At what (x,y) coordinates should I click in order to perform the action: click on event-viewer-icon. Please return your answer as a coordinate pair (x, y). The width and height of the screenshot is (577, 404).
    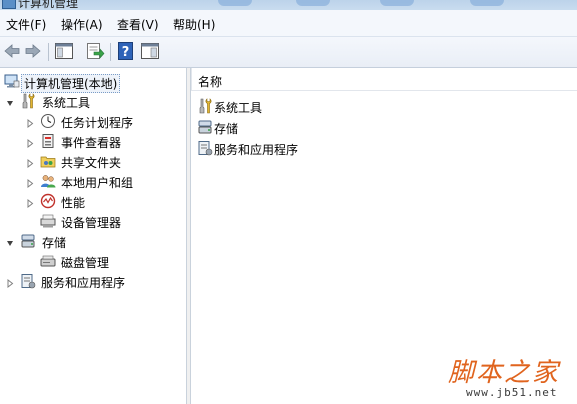
    Looking at the image, I should click on (48, 141).